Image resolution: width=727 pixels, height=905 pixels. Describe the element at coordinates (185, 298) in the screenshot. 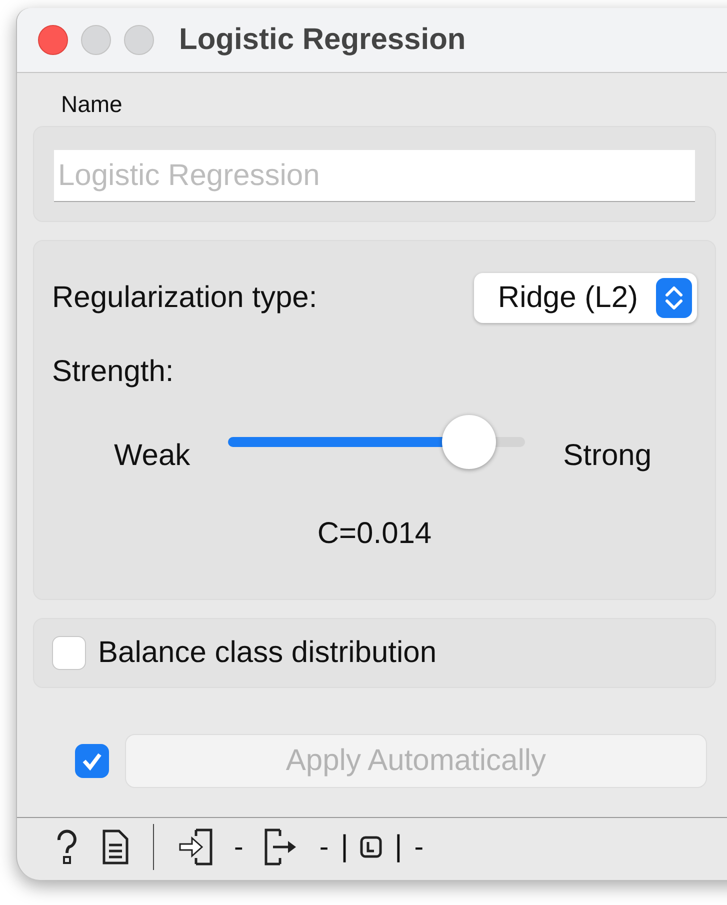

I see `regularization-label: Regularization type:` at that location.